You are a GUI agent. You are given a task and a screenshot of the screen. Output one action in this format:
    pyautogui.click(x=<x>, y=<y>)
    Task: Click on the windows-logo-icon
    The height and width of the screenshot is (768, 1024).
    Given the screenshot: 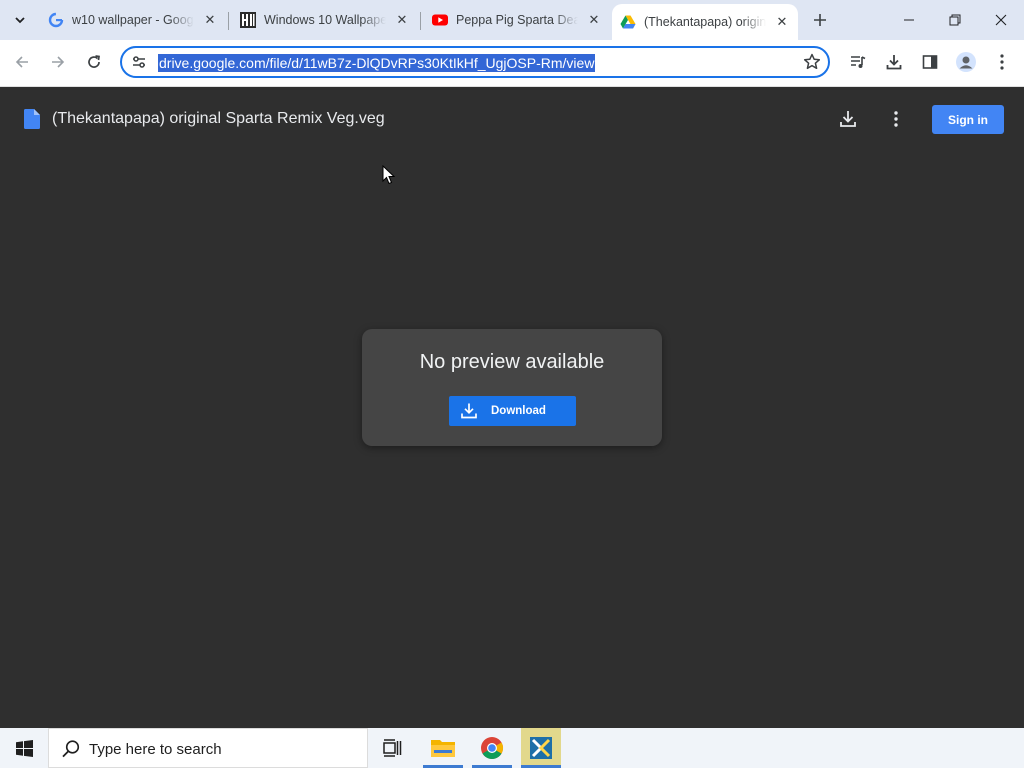 What is the action you would take?
    pyautogui.click(x=24, y=748)
    